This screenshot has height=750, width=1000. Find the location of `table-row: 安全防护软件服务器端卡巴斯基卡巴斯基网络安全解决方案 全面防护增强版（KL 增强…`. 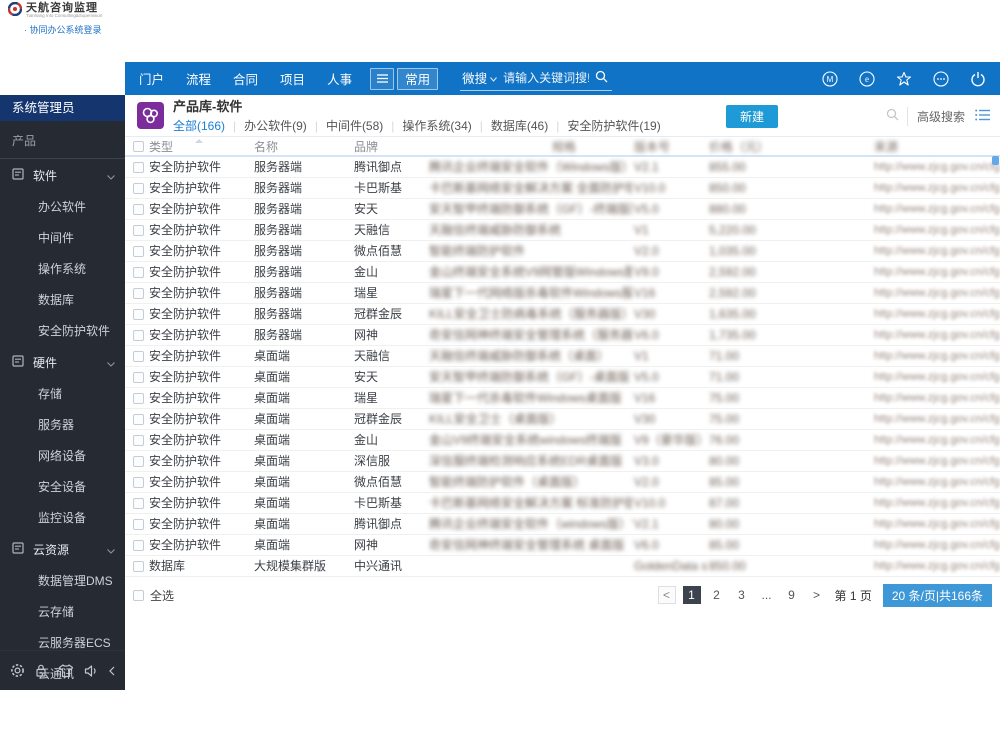

table-row: 安全防护软件服务器端卡巴斯基卡巴斯基网络安全解决方案 全面防护增强版（KL 增强… is located at coordinates (562, 188).